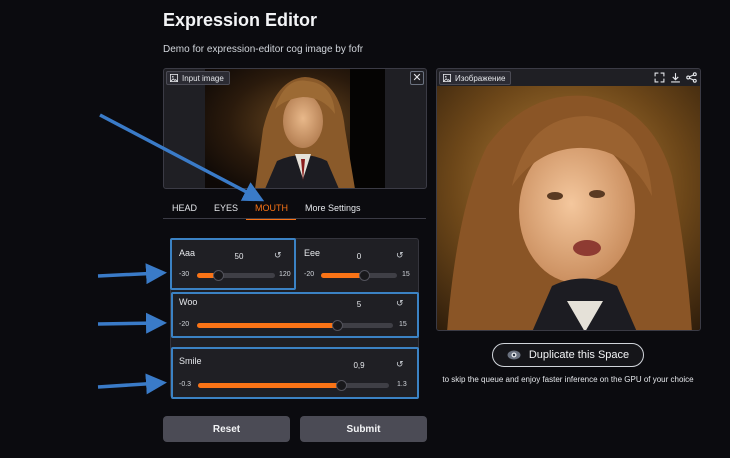 The image size is (730, 458). What do you see at coordinates (188, 302) in the screenshot?
I see `slider-woo-label: Woo` at bounding box center [188, 302].